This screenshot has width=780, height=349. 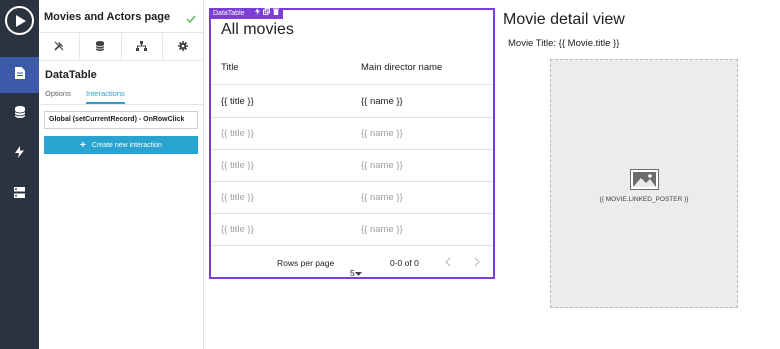 What do you see at coordinates (401, 67) in the screenshot?
I see `column-header-director: Main director name` at bounding box center [401, 67].